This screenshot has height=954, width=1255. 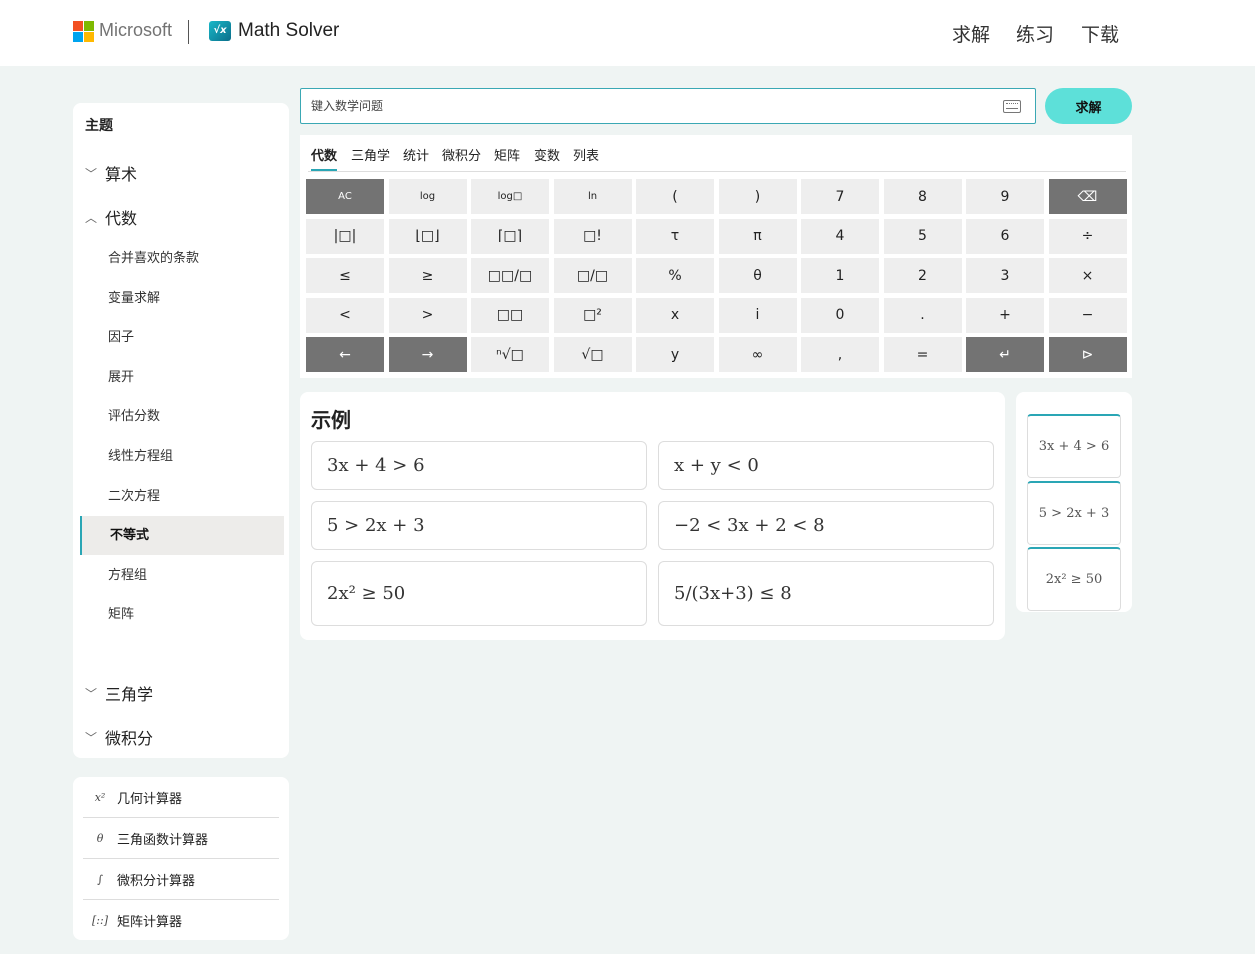 I want to click on tab-algebra: 代数, so click(x=324, y=158).